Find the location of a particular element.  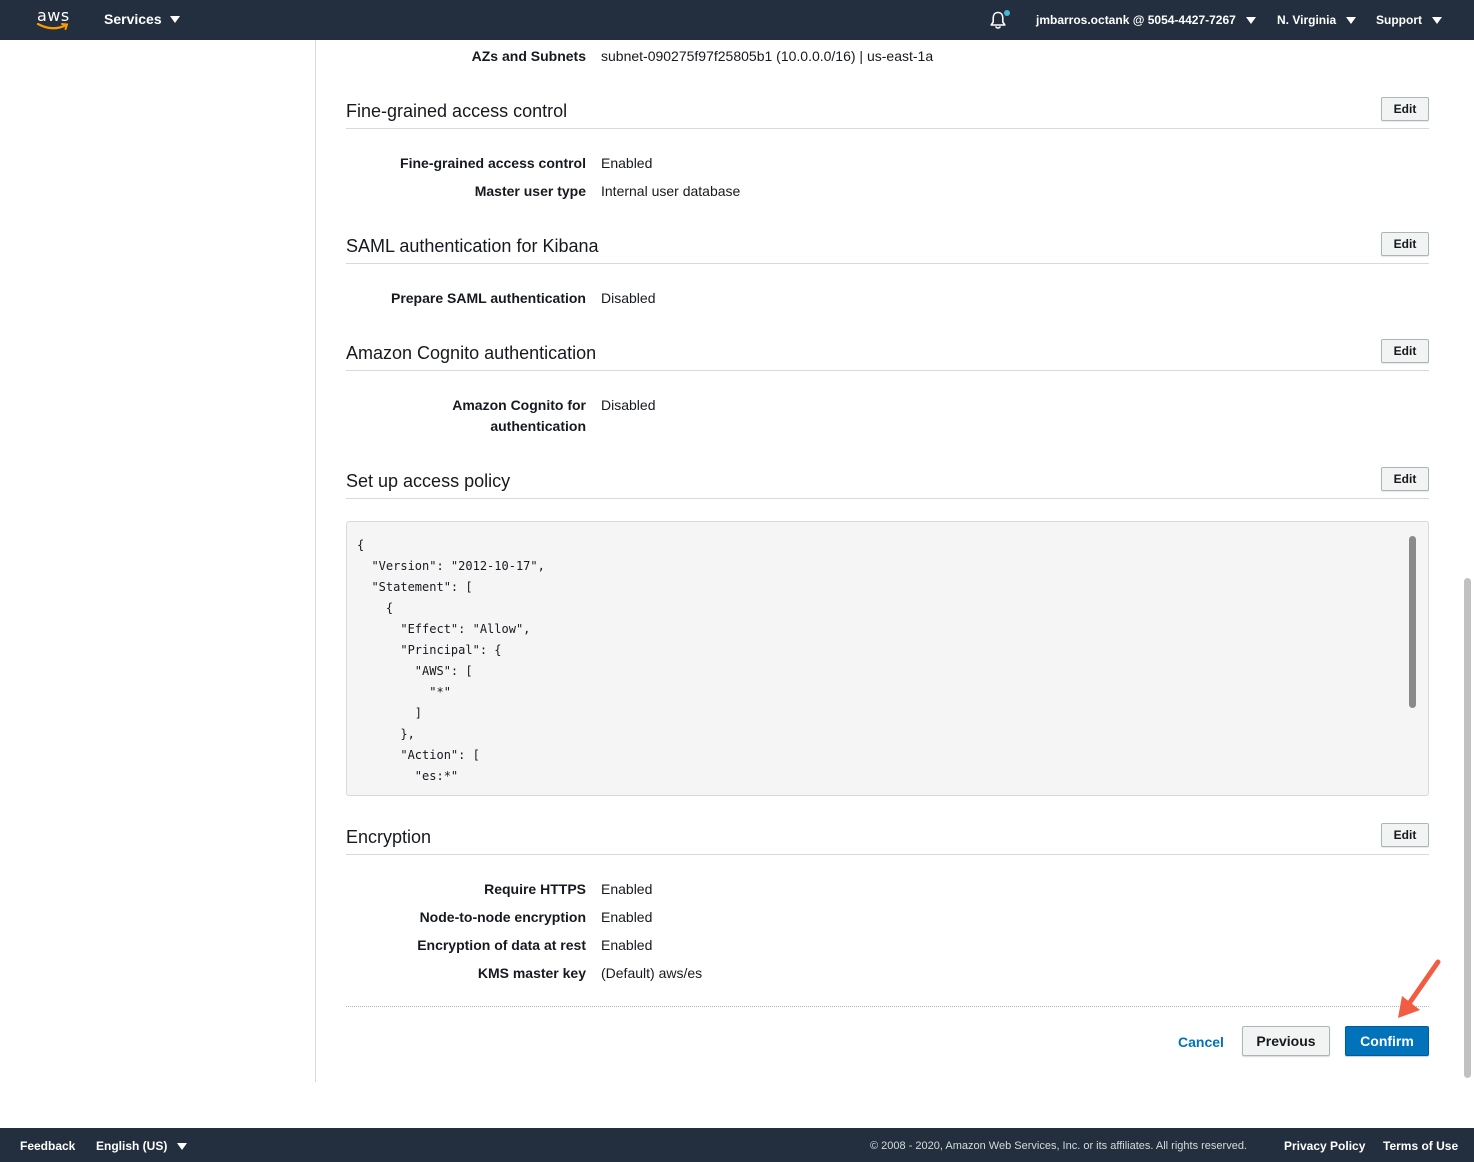

field-label: Node-to-node encryption is located at coordinates (502, 917).